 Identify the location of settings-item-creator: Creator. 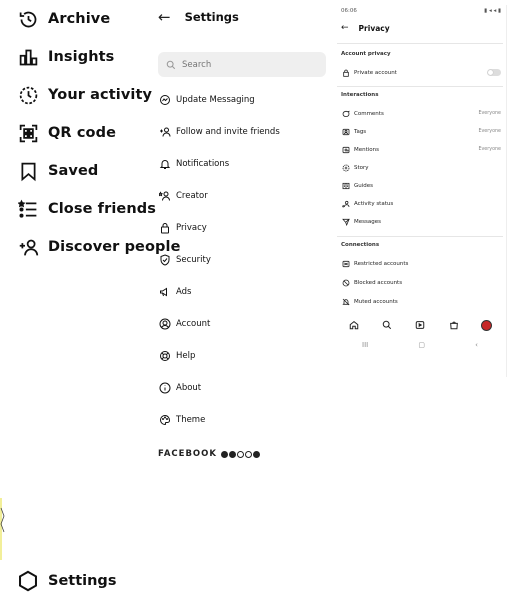
(183, 196).